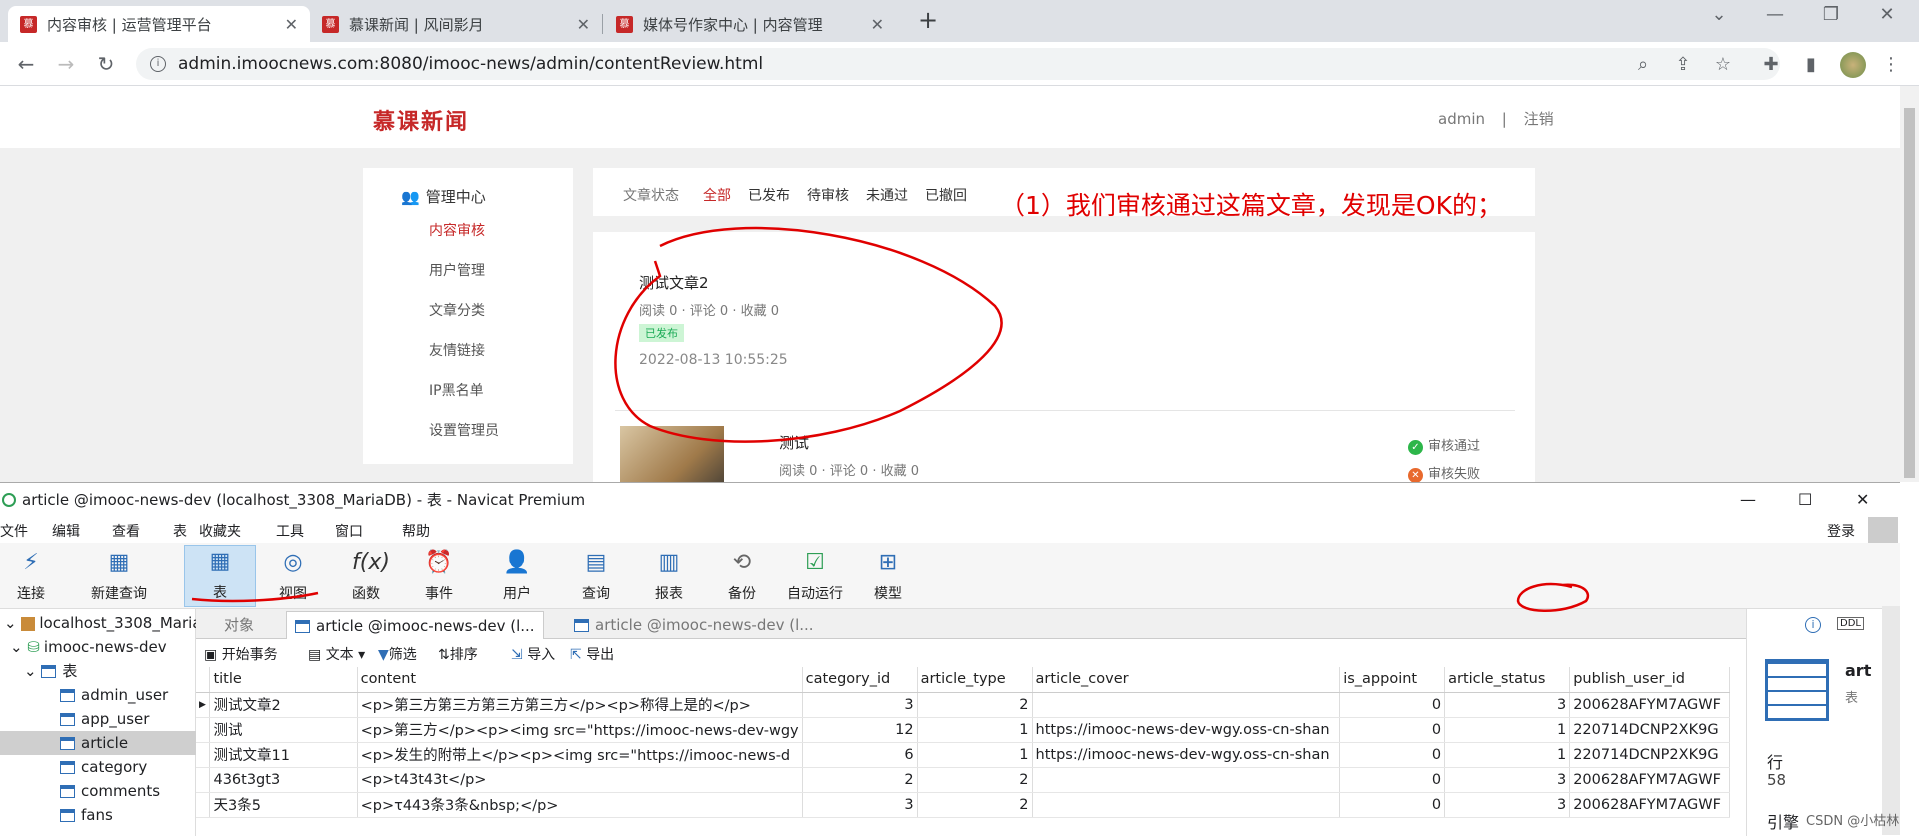  Describe the element at coordinates (457, 350) in the screenshot. I see `sidebar-item-friend-links: 友情链接` at that location.